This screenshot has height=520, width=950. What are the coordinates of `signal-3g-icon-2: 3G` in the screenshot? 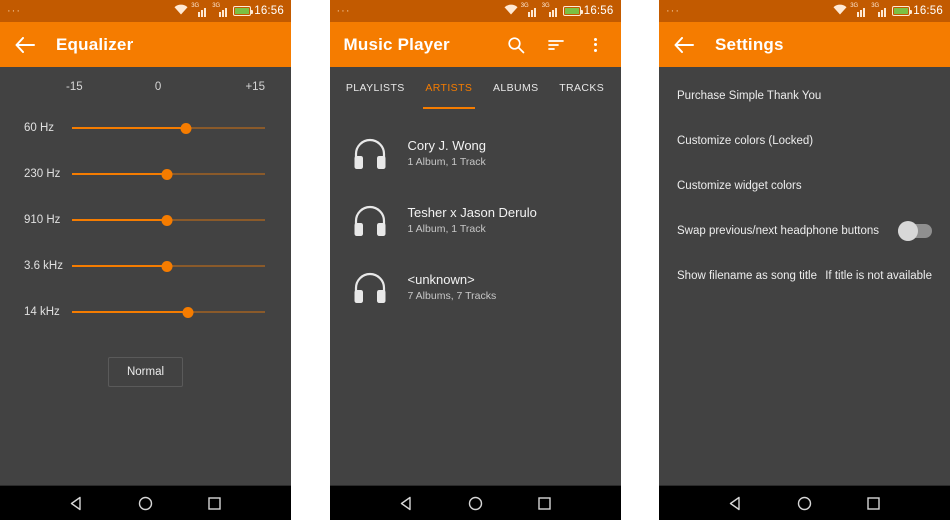 It's located at (221, 9).